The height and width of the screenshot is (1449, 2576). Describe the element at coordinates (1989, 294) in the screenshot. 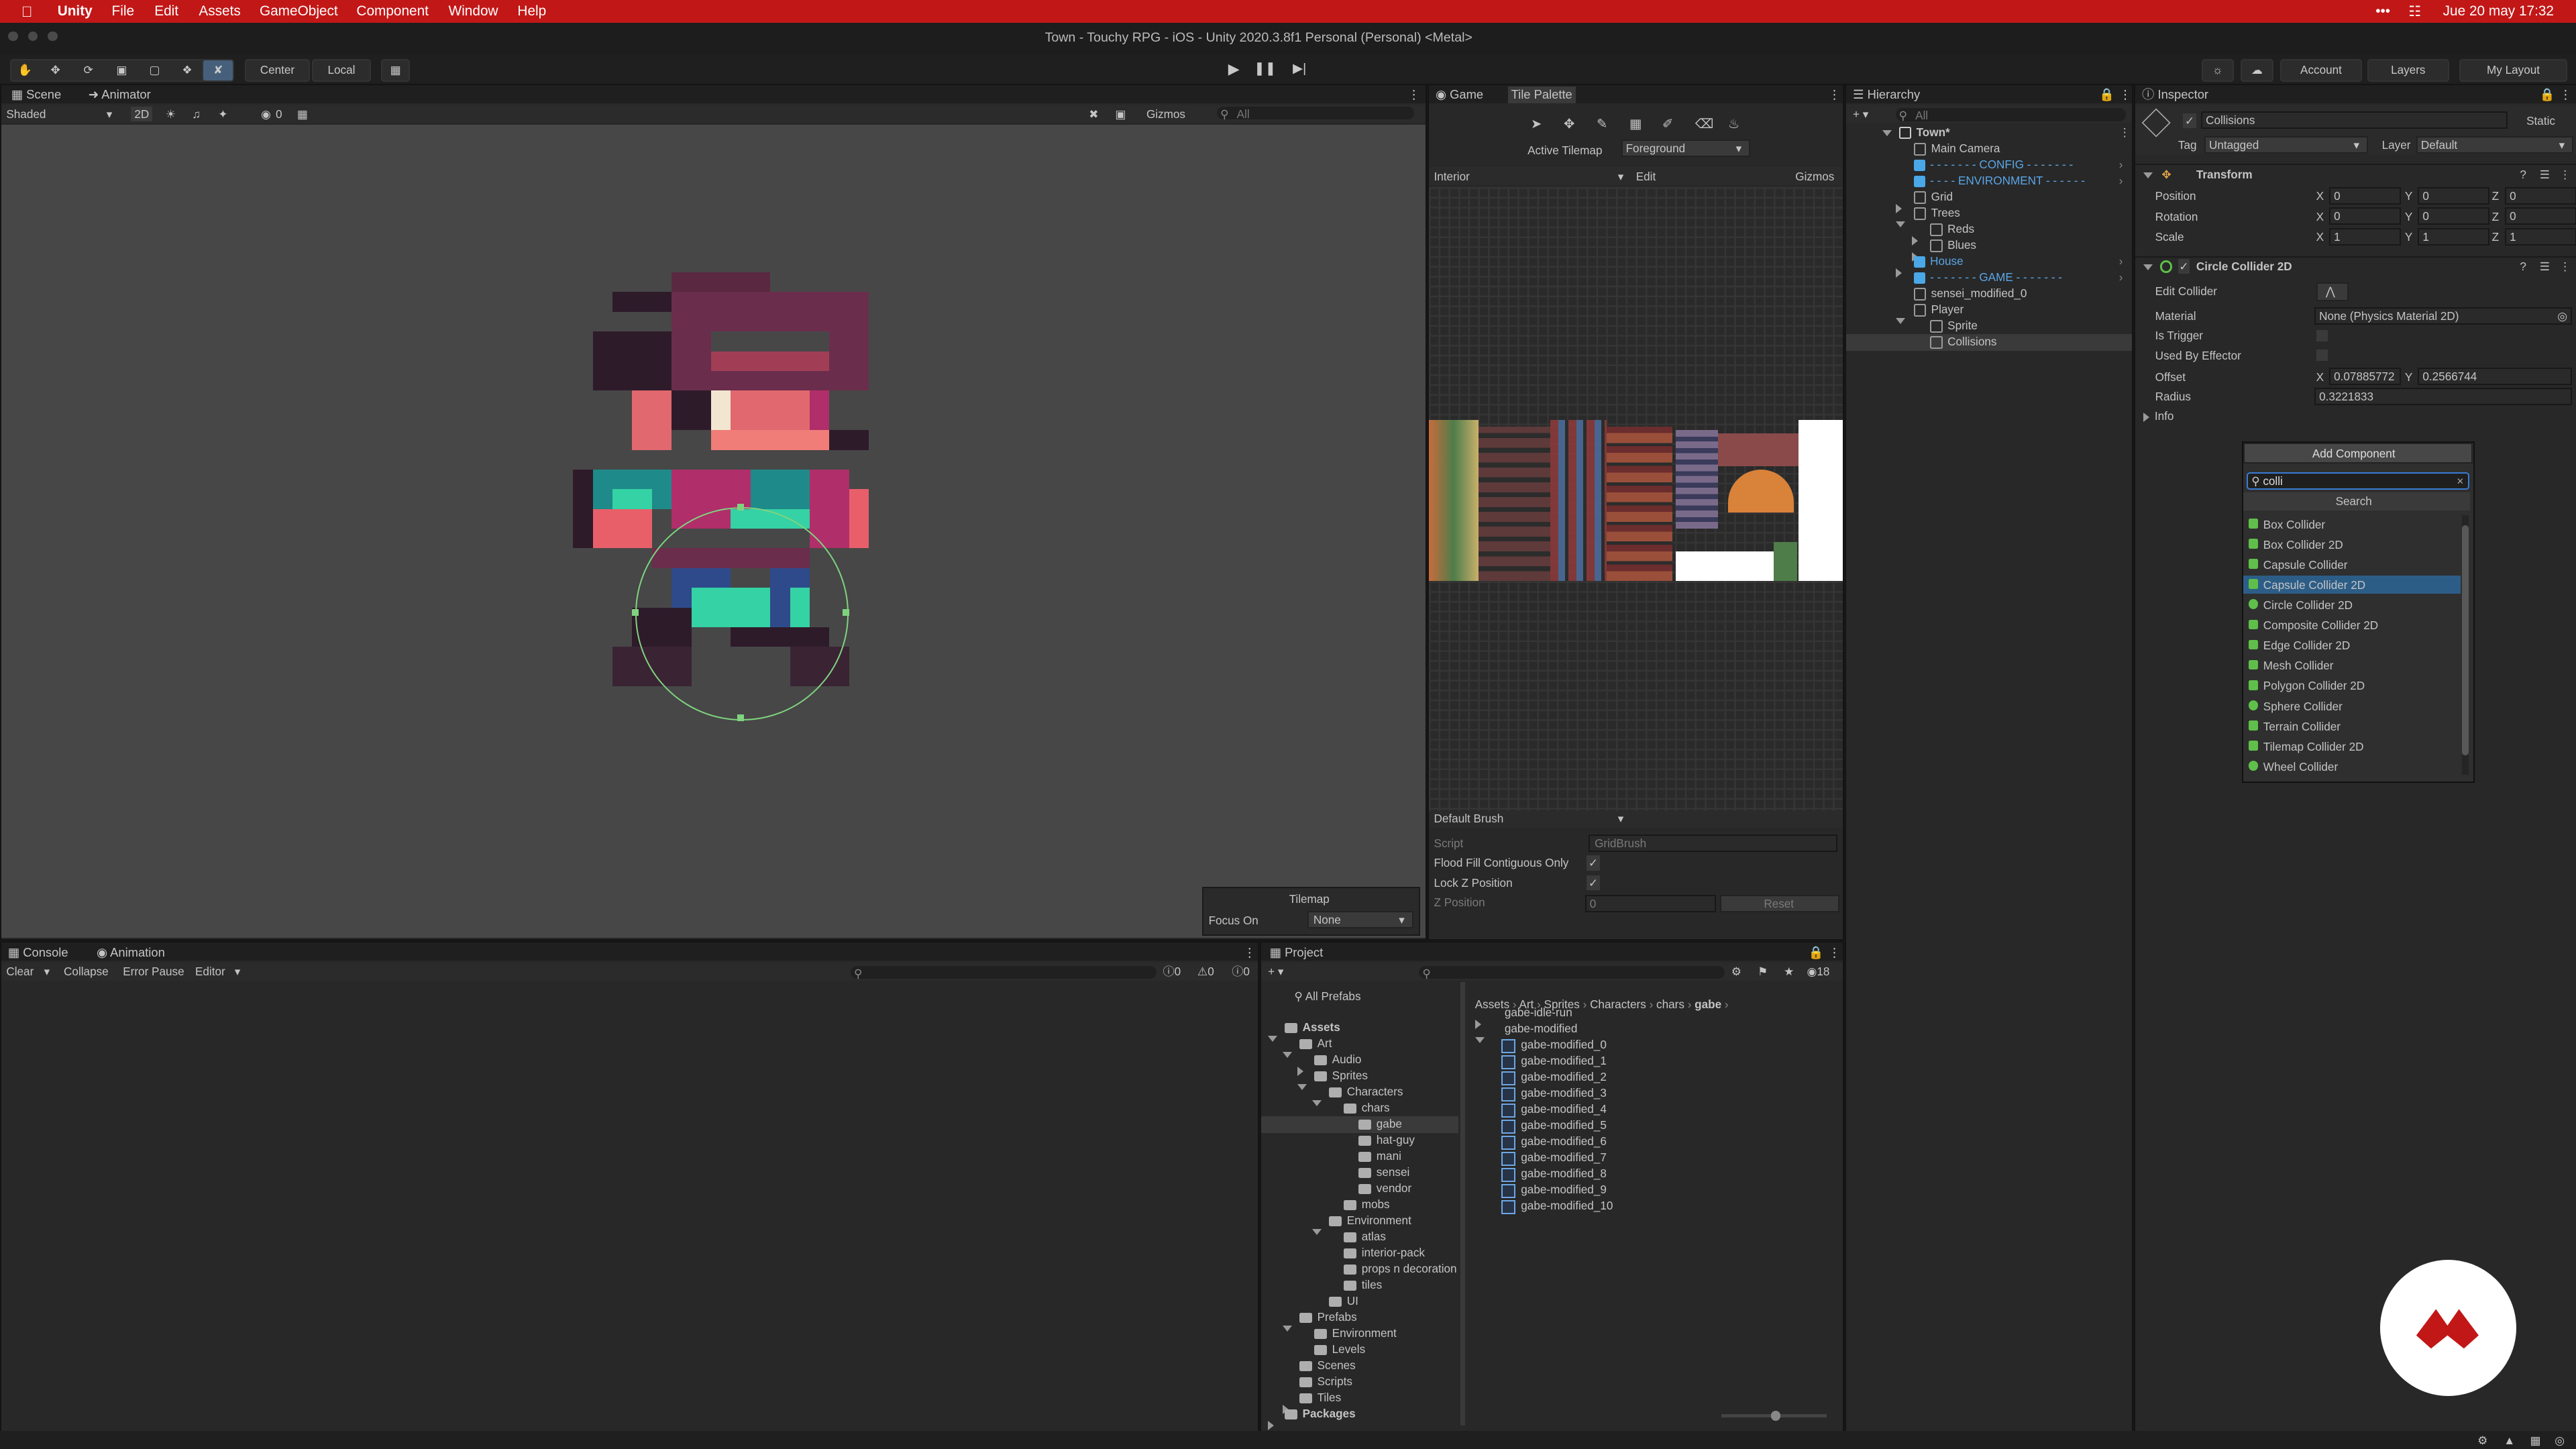

I see `hierarchy-row: sensei_modified_0` at that location.